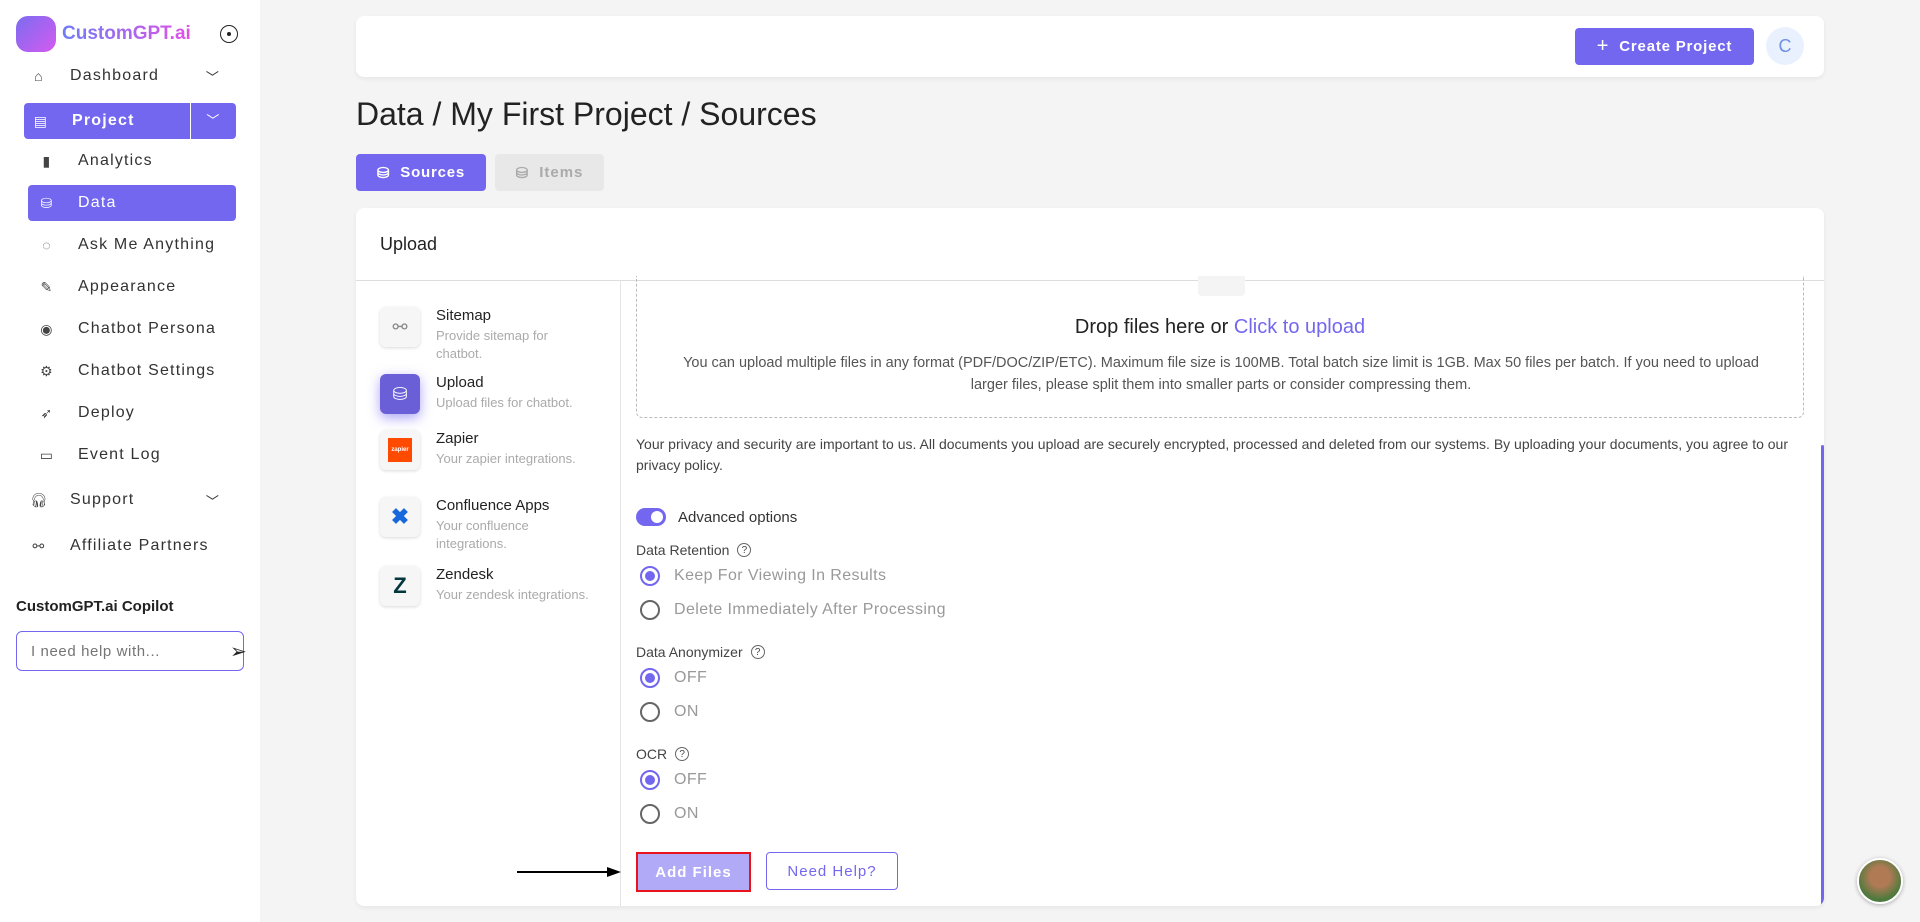  What do you see at coordinates (488, 394) in the screenshot?
I see `source-upload: ⛁ Upload Upload files for chatbot.` at bounding box center [488, 394].